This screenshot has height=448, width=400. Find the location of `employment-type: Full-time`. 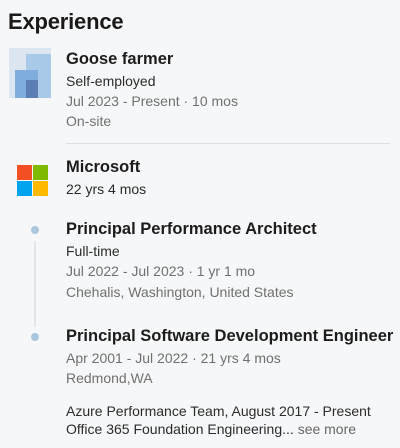

employment-type: Full-time is located at coordinates (93, 251).